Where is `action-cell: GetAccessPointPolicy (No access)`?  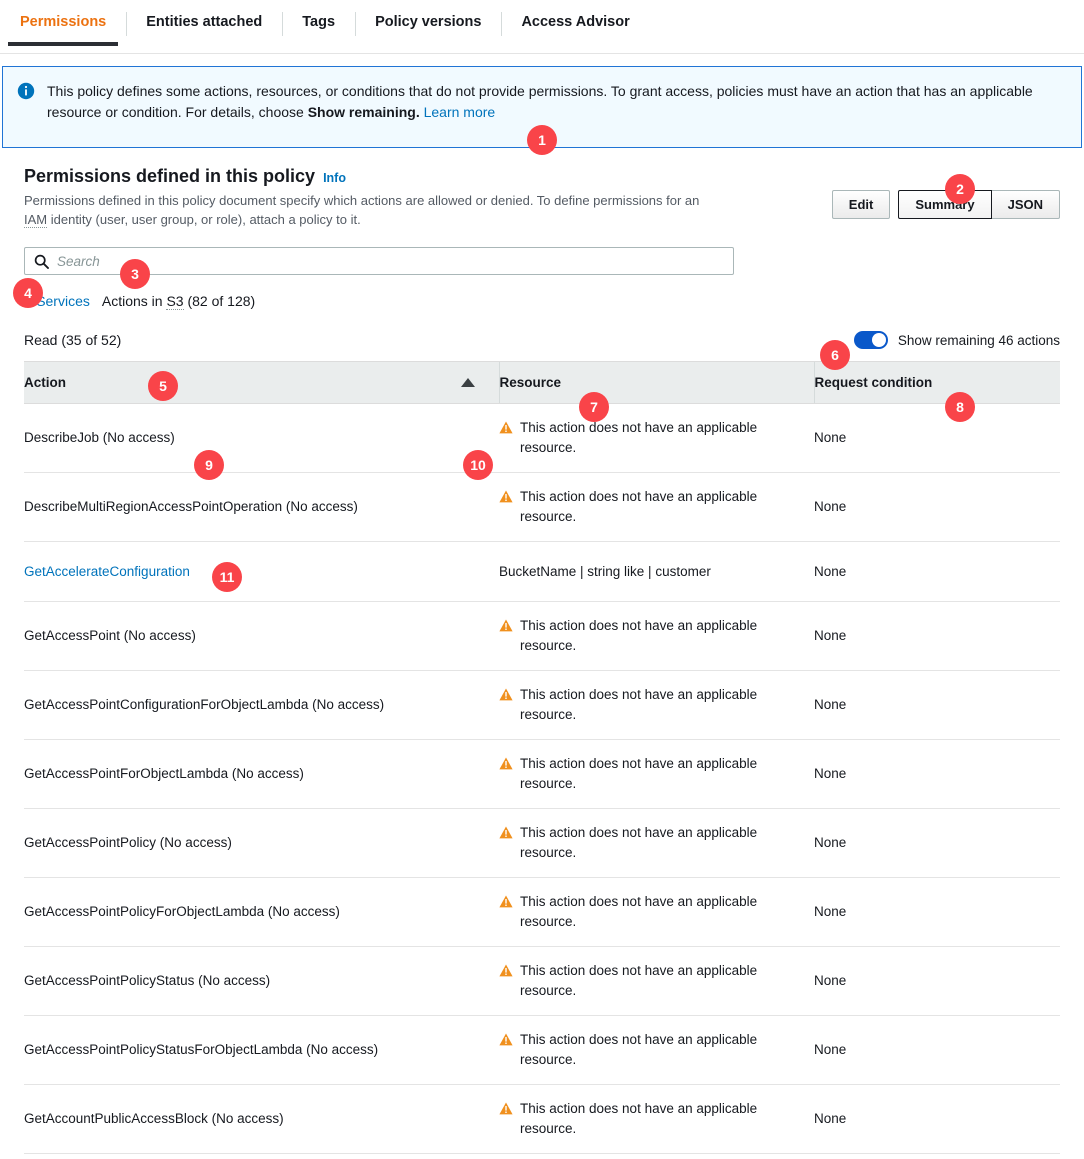 action-cell: GetAccessPointPolicy (No access) is located at coordinates (261, 843).